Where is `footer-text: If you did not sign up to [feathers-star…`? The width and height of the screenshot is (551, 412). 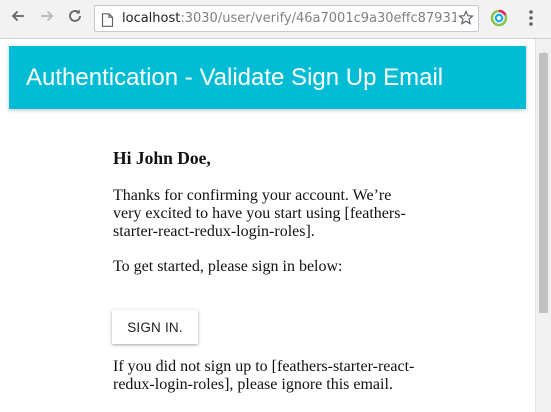 footer-text: If you did not sign up to [feathers-star… is located at coordinates (264, 375).